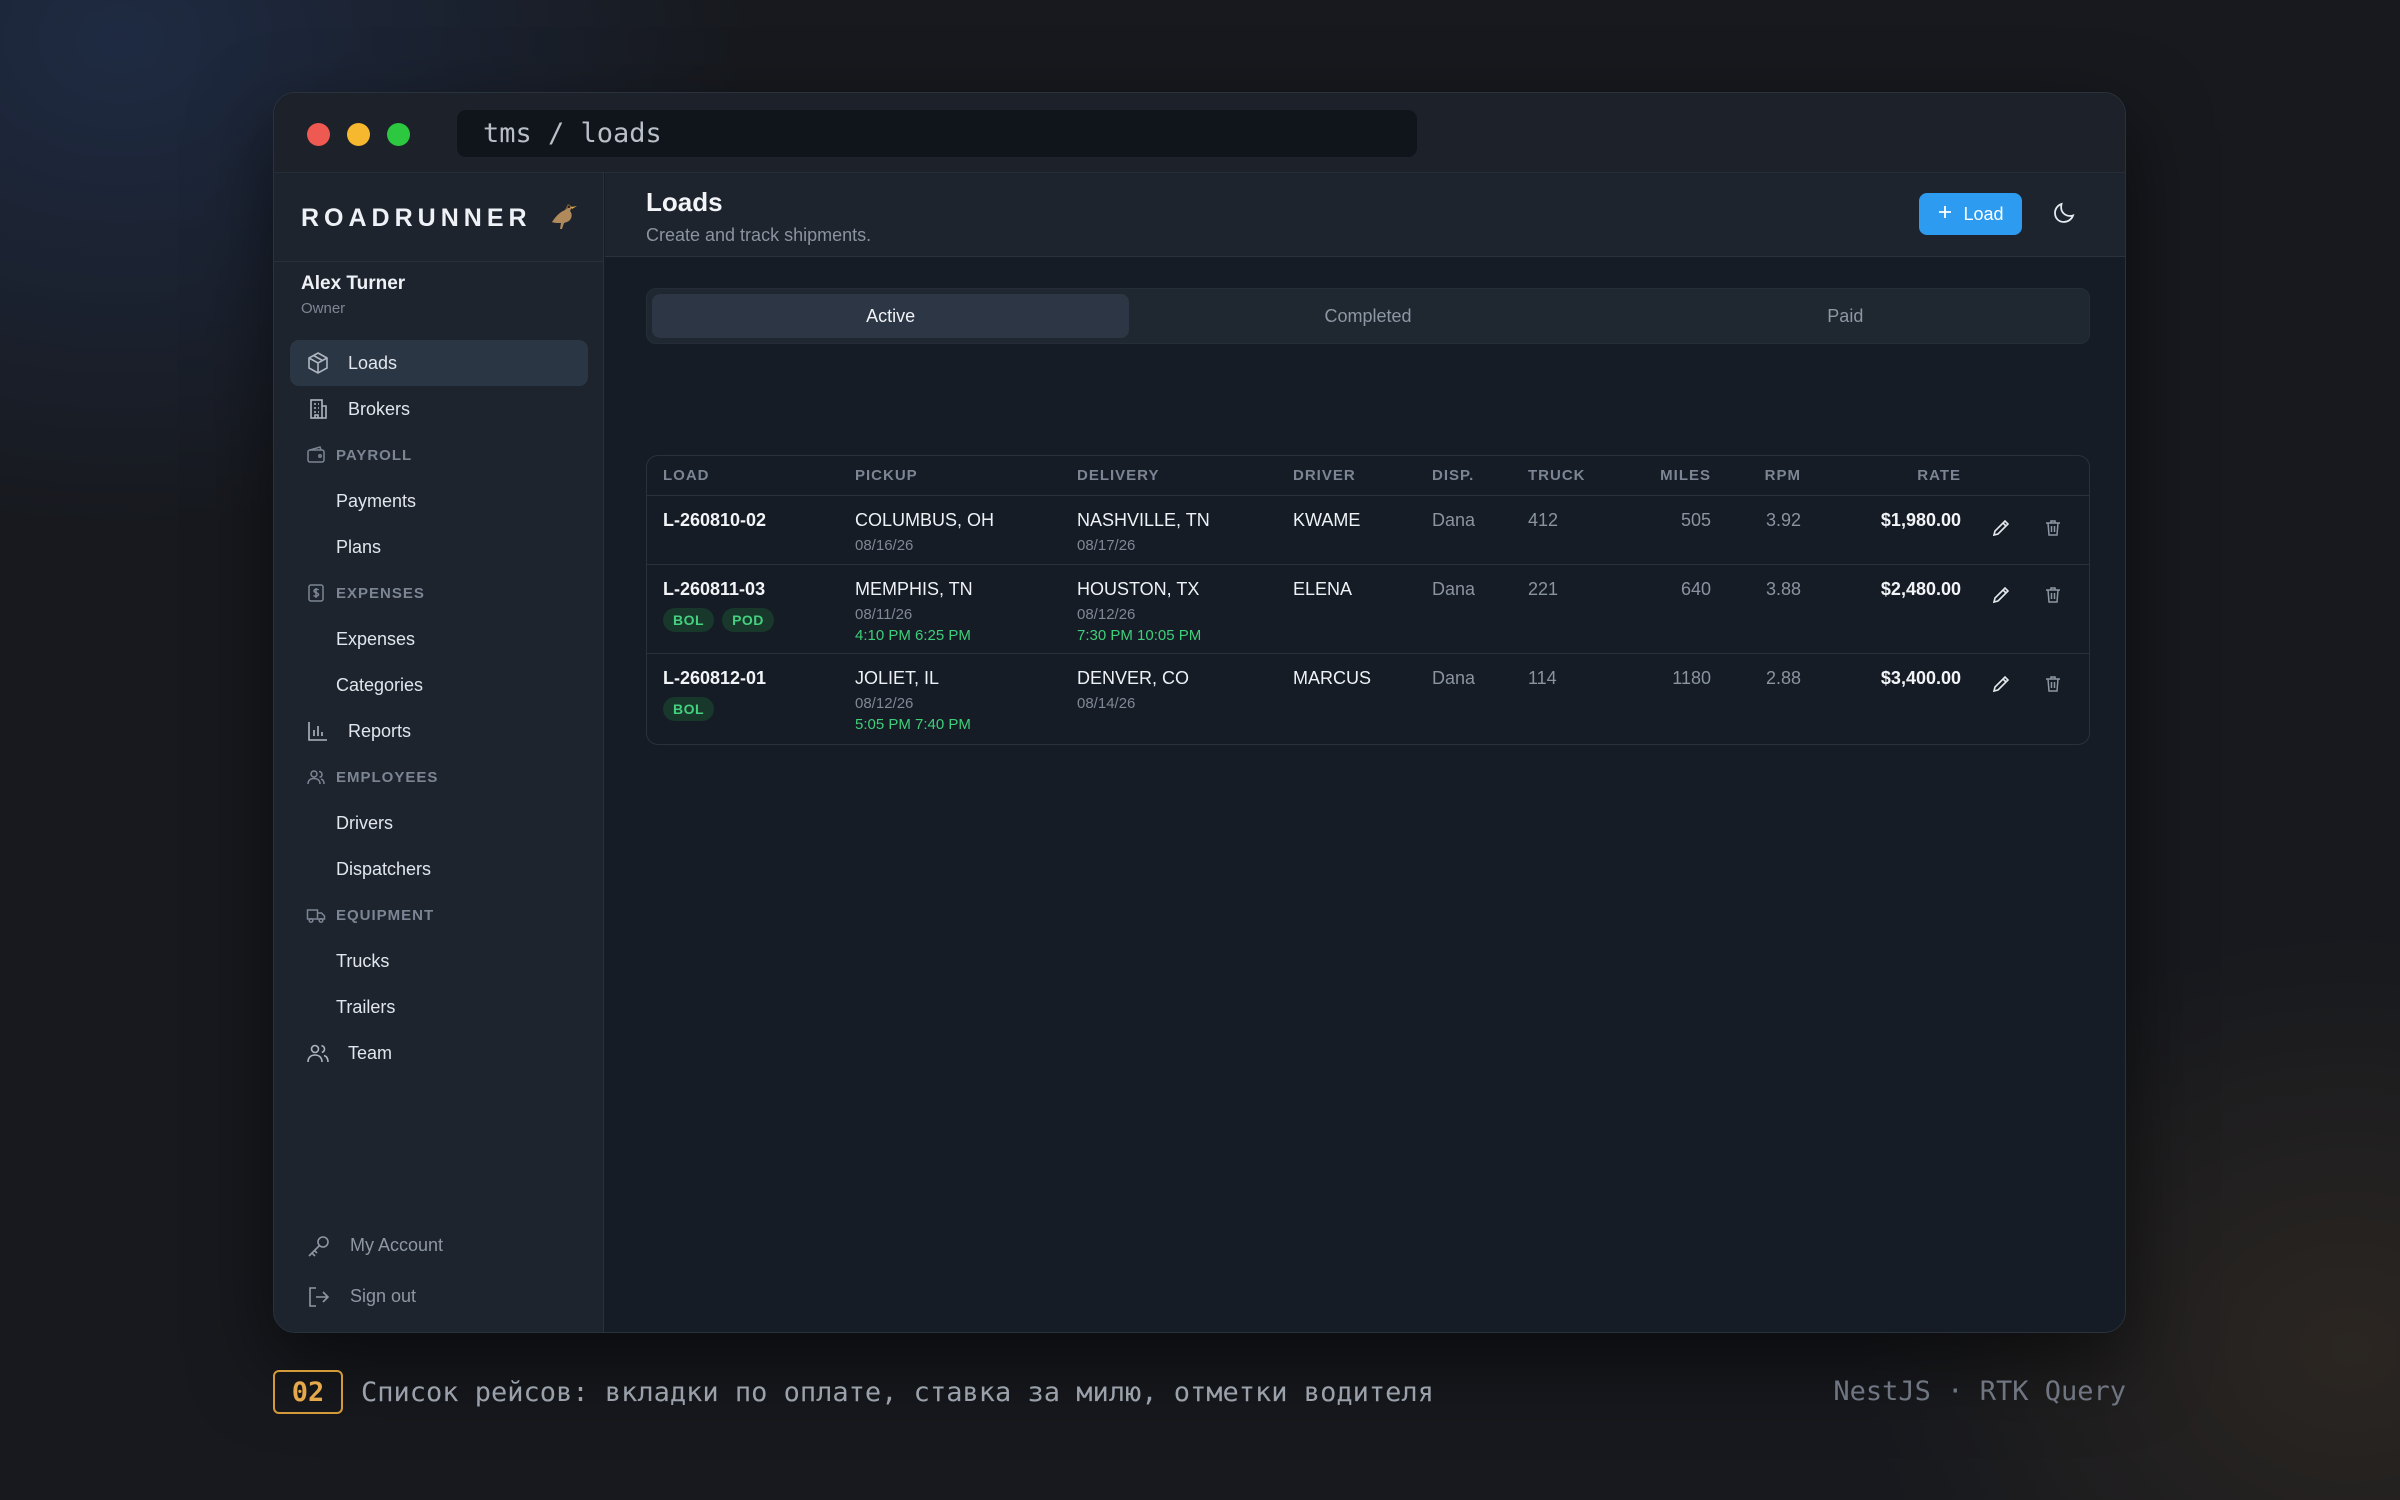  What do you see at coordinates (1983, 213) in the screenshot?
I see `add-load-label: Load` at bounding box center [1983, 213].